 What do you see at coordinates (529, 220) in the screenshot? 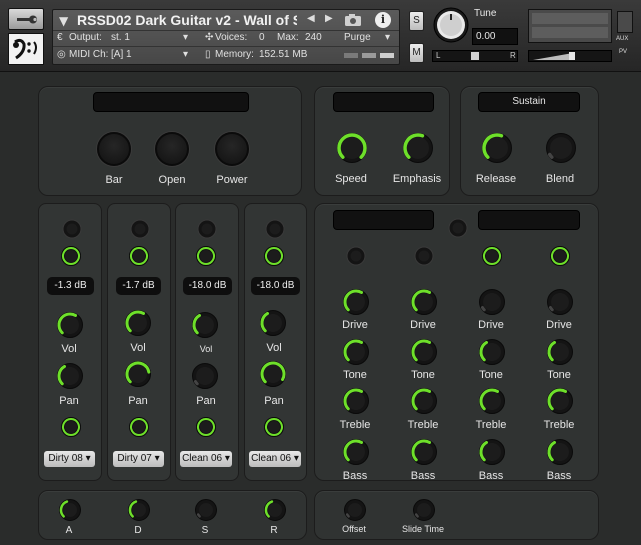
I see `amp-b-name-display` at bounding box center [529, 220].